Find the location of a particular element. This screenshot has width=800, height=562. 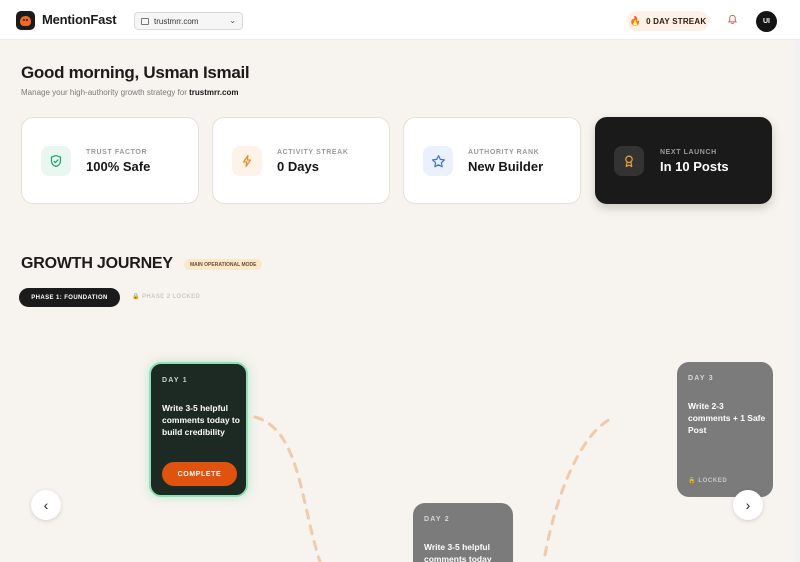

chevron-down-icon: ⌄ is located at coordinates (232, 20).